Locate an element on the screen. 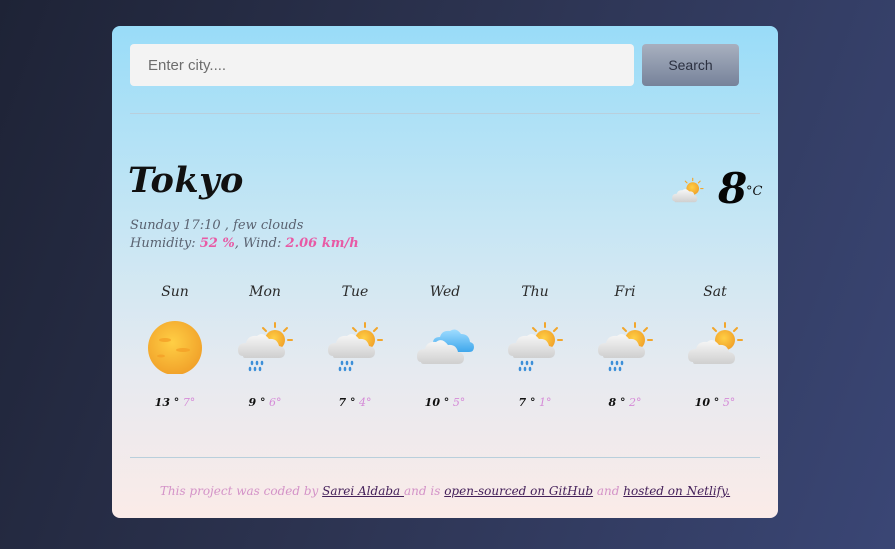 The width and height of the screenshot is (895, 549). author-link: Sarei Aldaba is located at coordinates (363, 491).